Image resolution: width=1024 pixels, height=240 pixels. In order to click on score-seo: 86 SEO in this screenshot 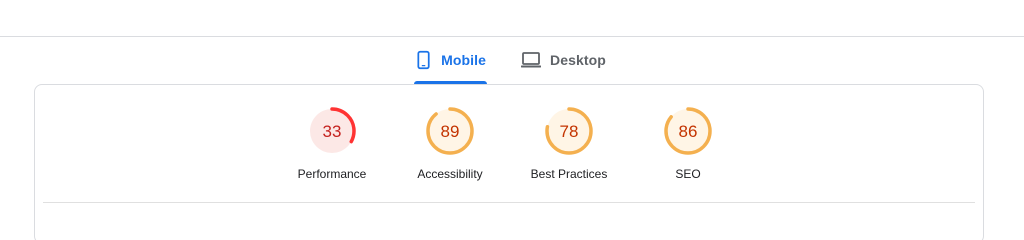, I will do `click(688, 143)`.